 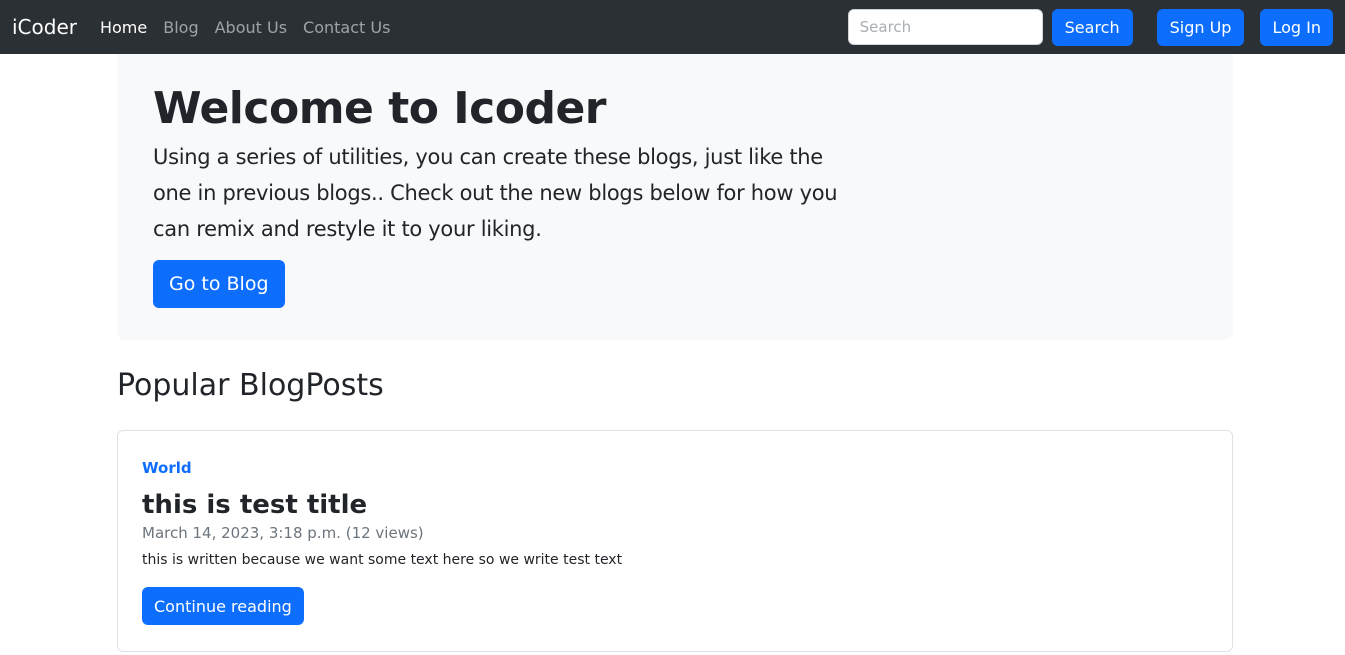 What do you see at coordinates (283, 533) in the screenshot?
I see `post-meta: March 14, 2023, 3:18 p.m. (12 views)` at bounding box center [283, 533].